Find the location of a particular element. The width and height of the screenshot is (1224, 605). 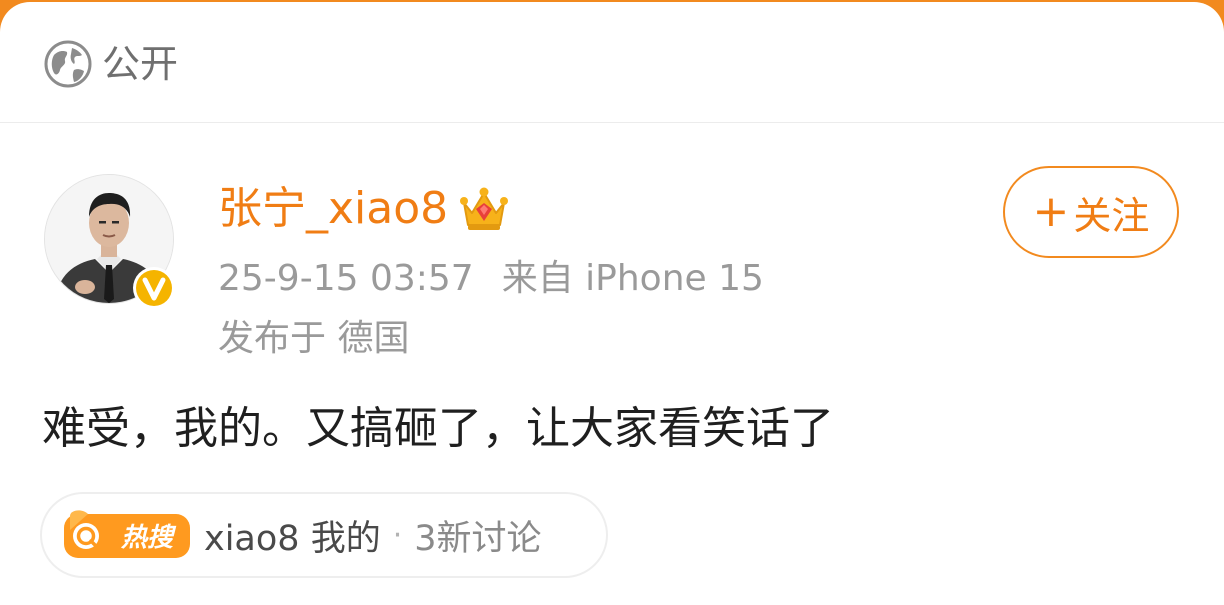

follow-button: + 关注 is located at coordinates (1091, 212).